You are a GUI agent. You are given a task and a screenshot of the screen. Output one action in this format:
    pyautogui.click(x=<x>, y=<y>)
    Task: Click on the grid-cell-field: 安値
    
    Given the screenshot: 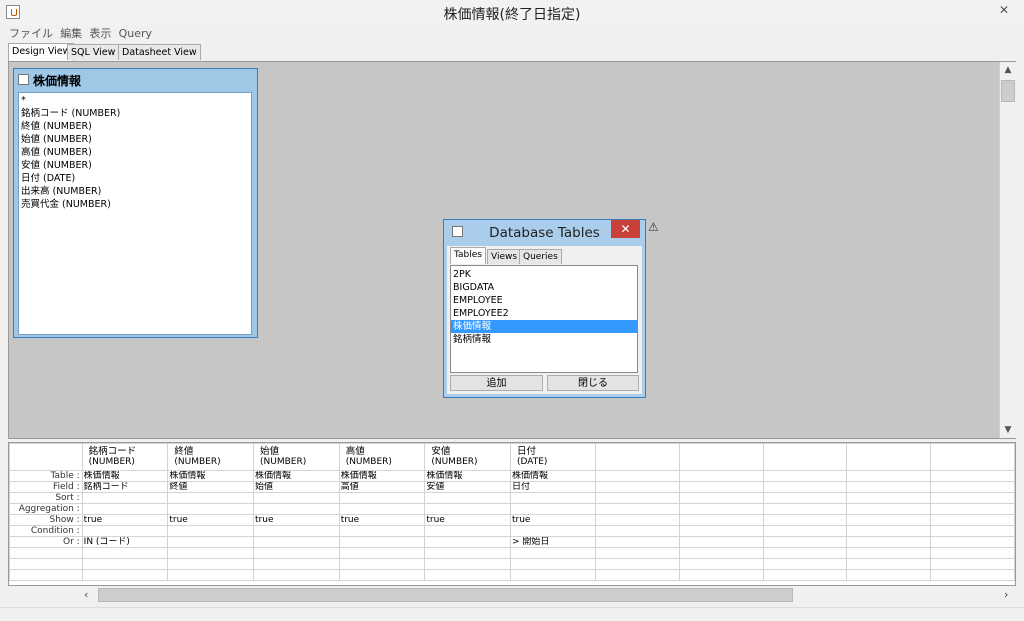 What is the action you would take?
    pyautogui.click(x=467, y=487)
    